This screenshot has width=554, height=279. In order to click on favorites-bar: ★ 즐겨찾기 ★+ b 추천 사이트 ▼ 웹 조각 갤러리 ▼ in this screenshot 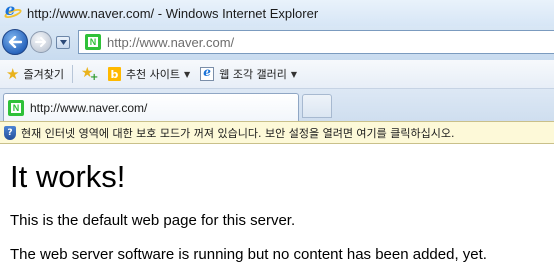, I will do `click(277, 74)`.